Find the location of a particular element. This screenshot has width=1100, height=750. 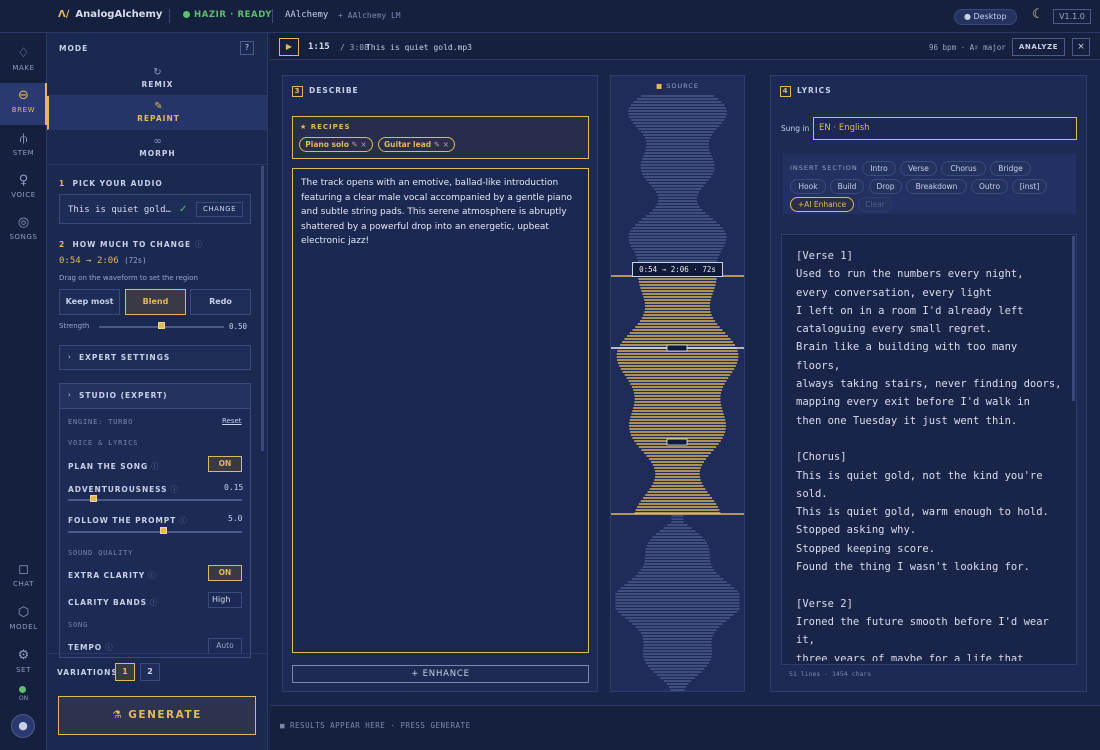

section-chip-intro: Intro is located at coordinates (879, 168).